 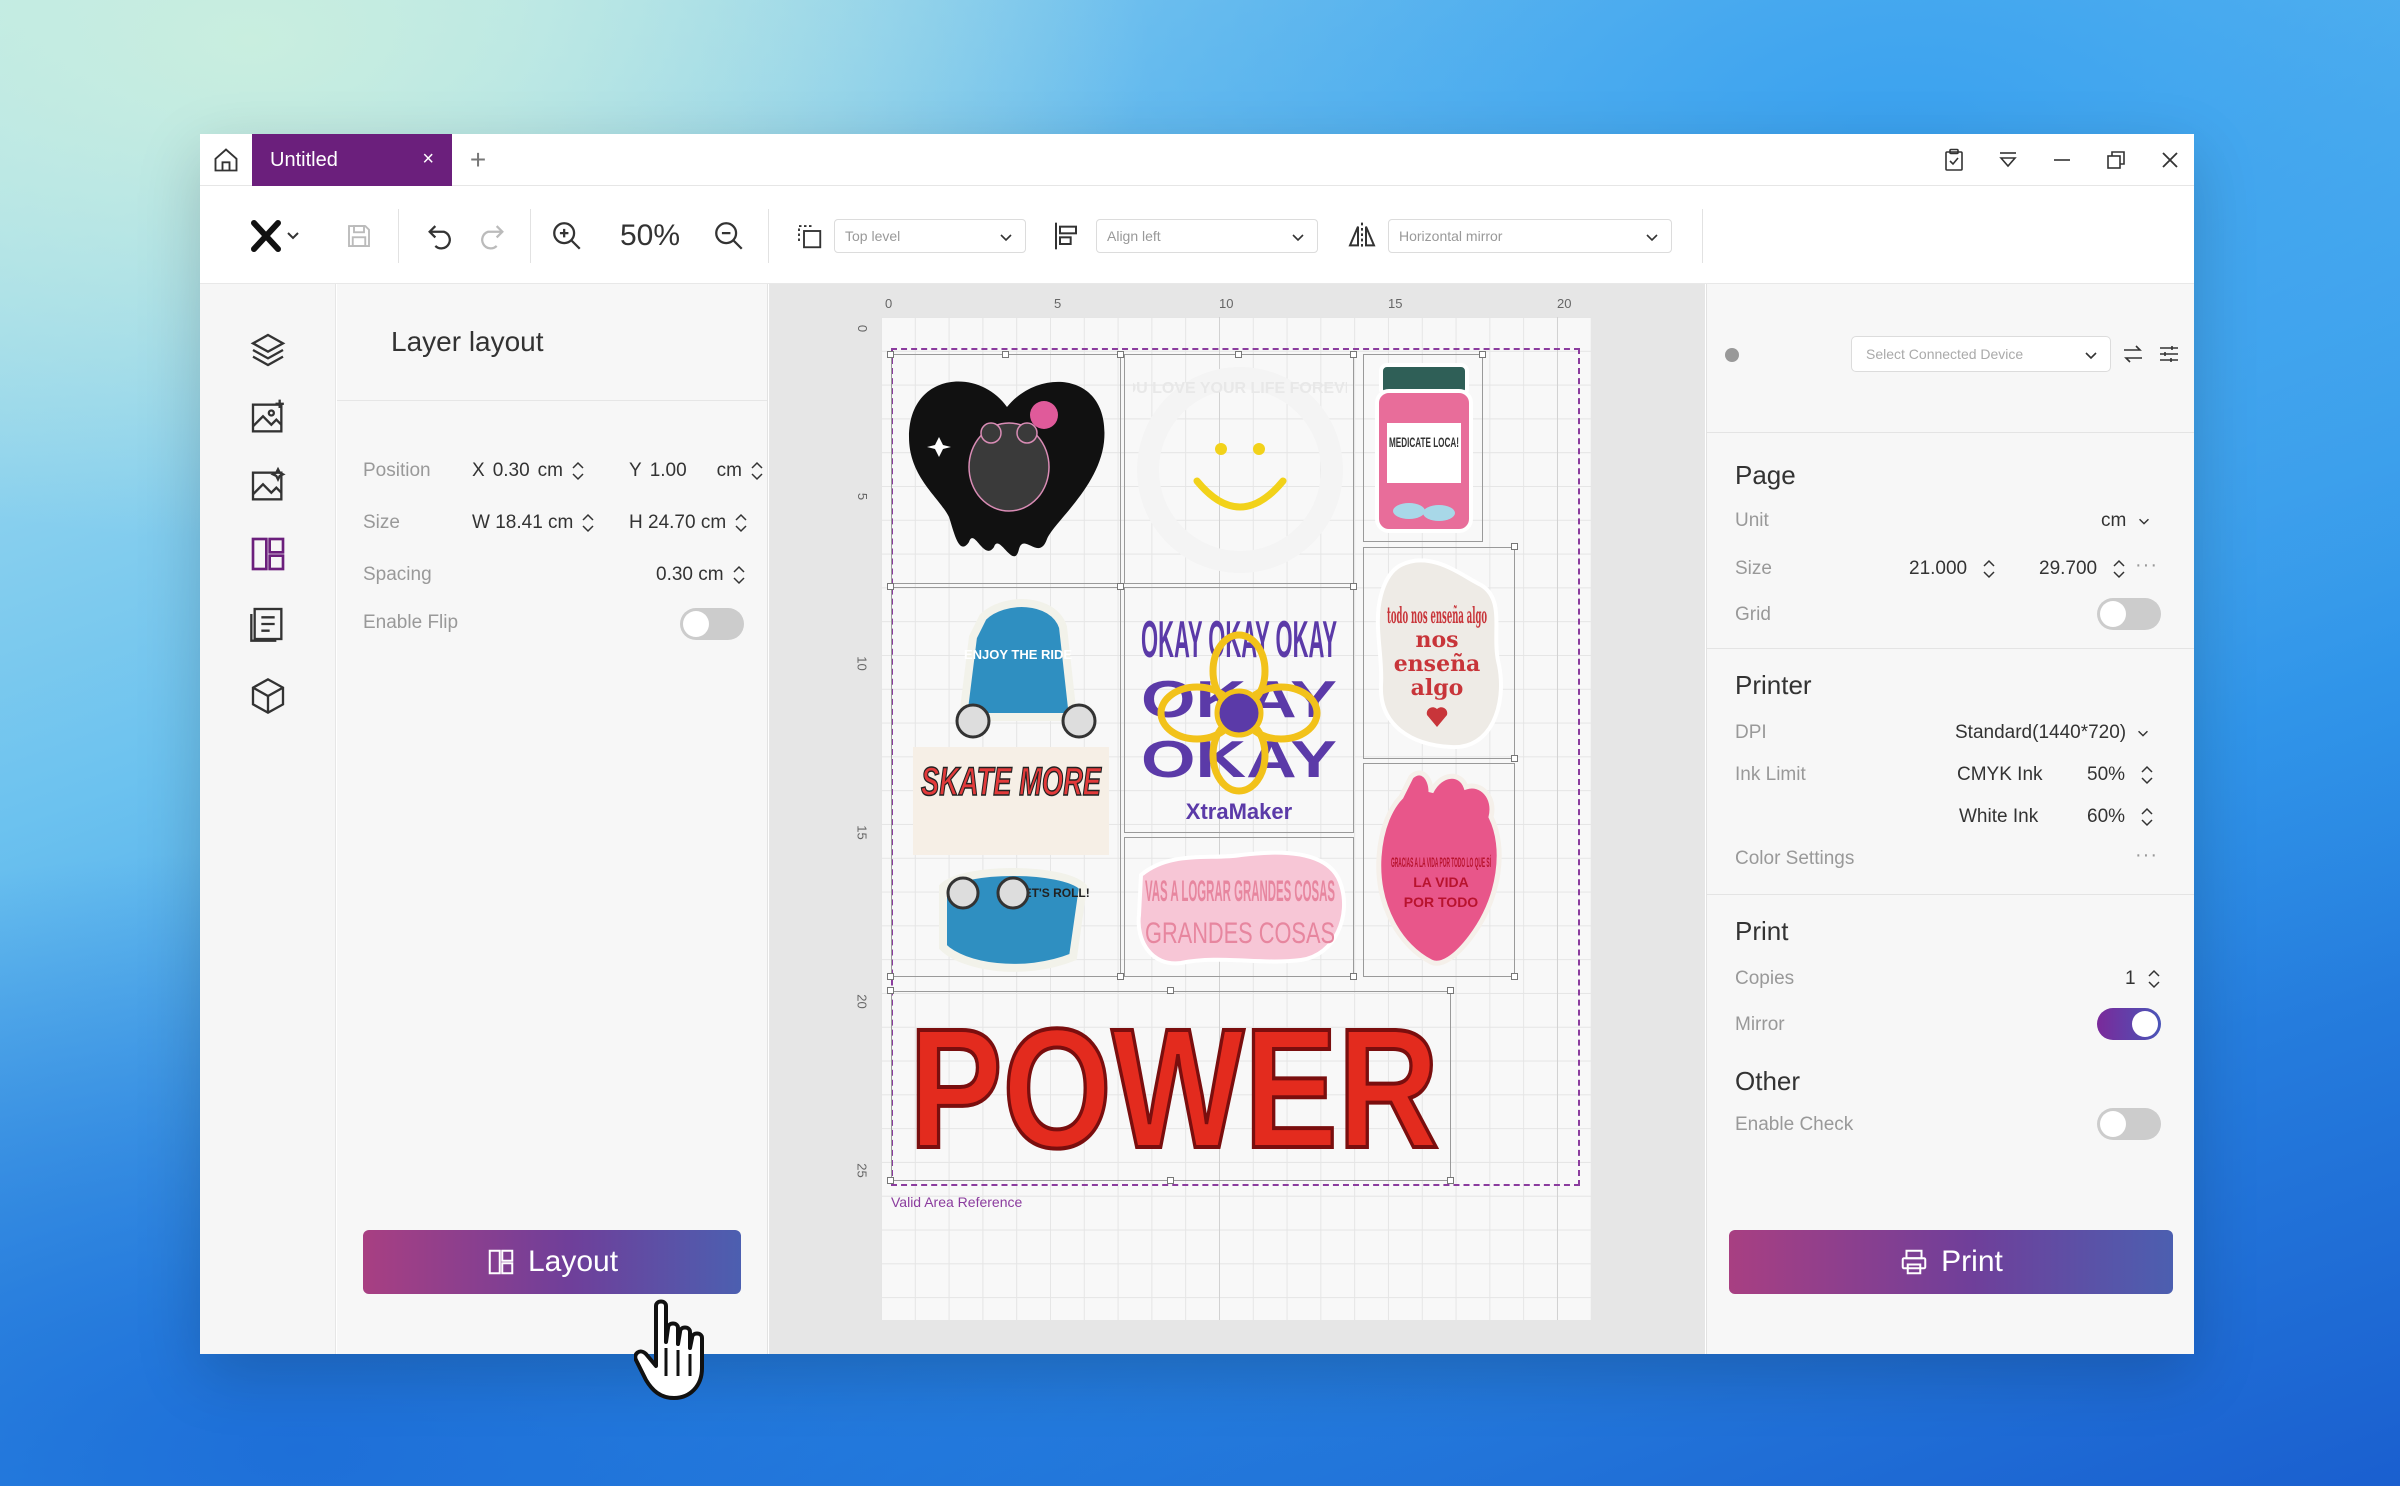 What do you see at coordinates (381, 522) in the screenshot?
I see `size-label: Size` at bounding box center [381, 522].